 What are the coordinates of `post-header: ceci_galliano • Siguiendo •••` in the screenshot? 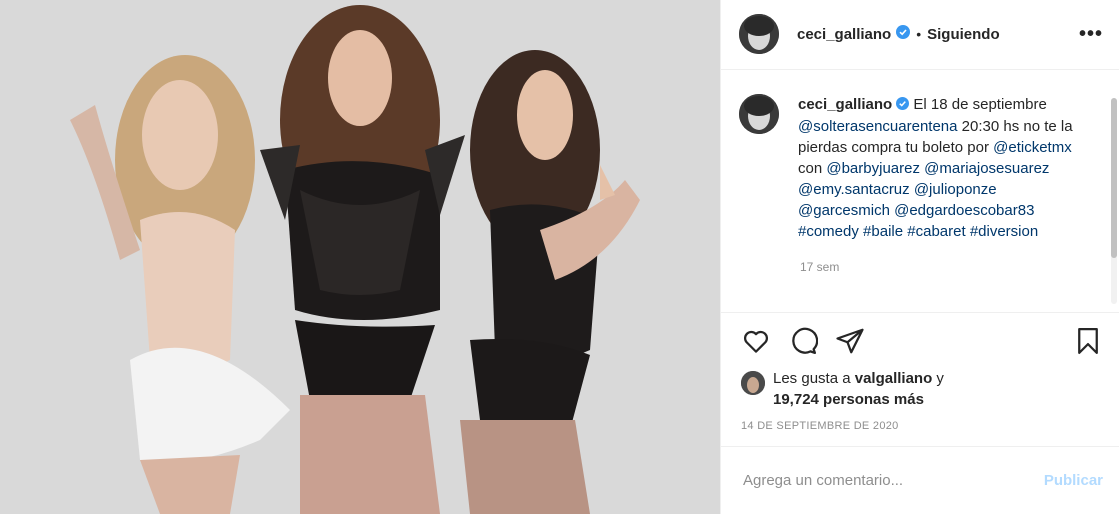 It's located at (920, 35).